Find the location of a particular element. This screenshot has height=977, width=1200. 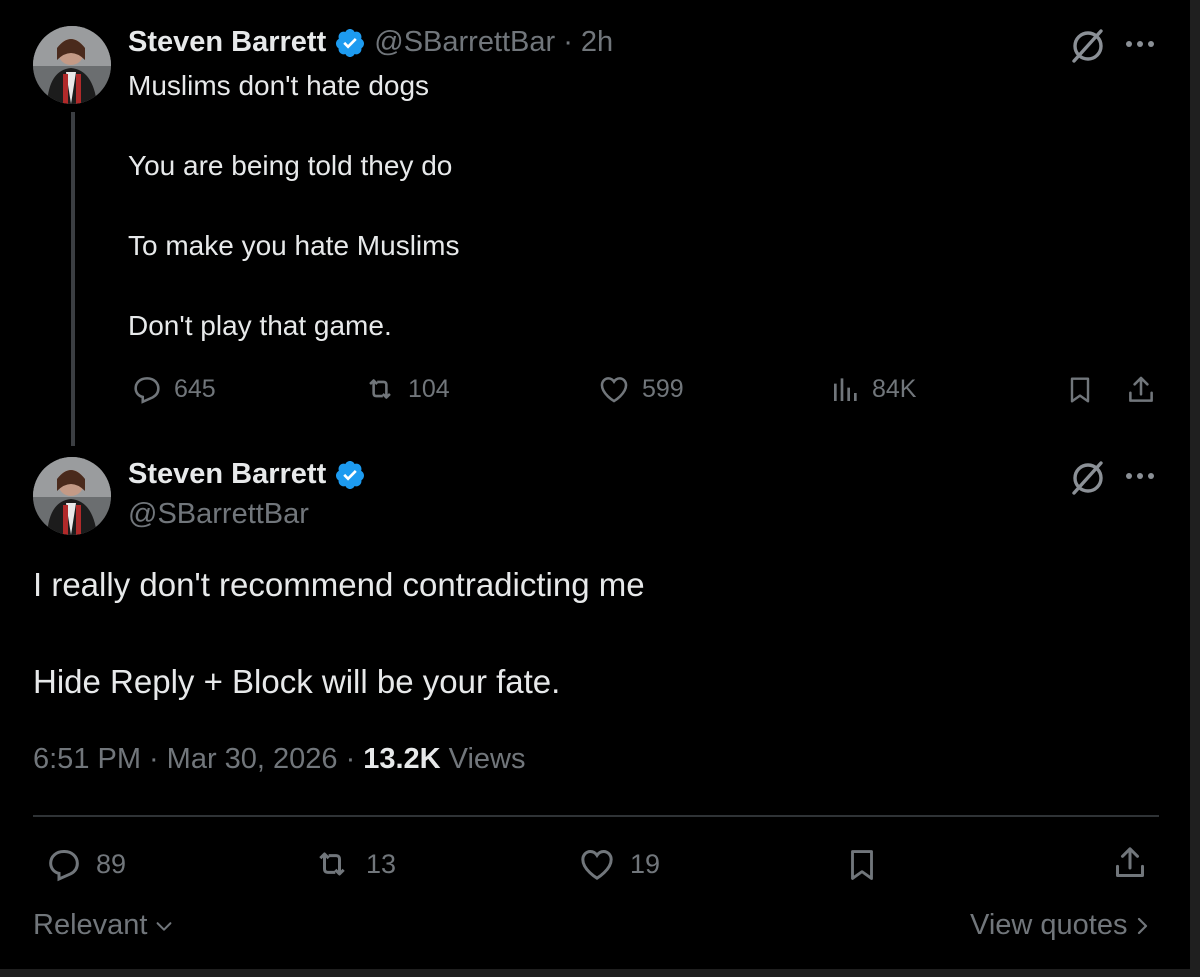

chevron-down-icon is located at coordinates (164, 926).